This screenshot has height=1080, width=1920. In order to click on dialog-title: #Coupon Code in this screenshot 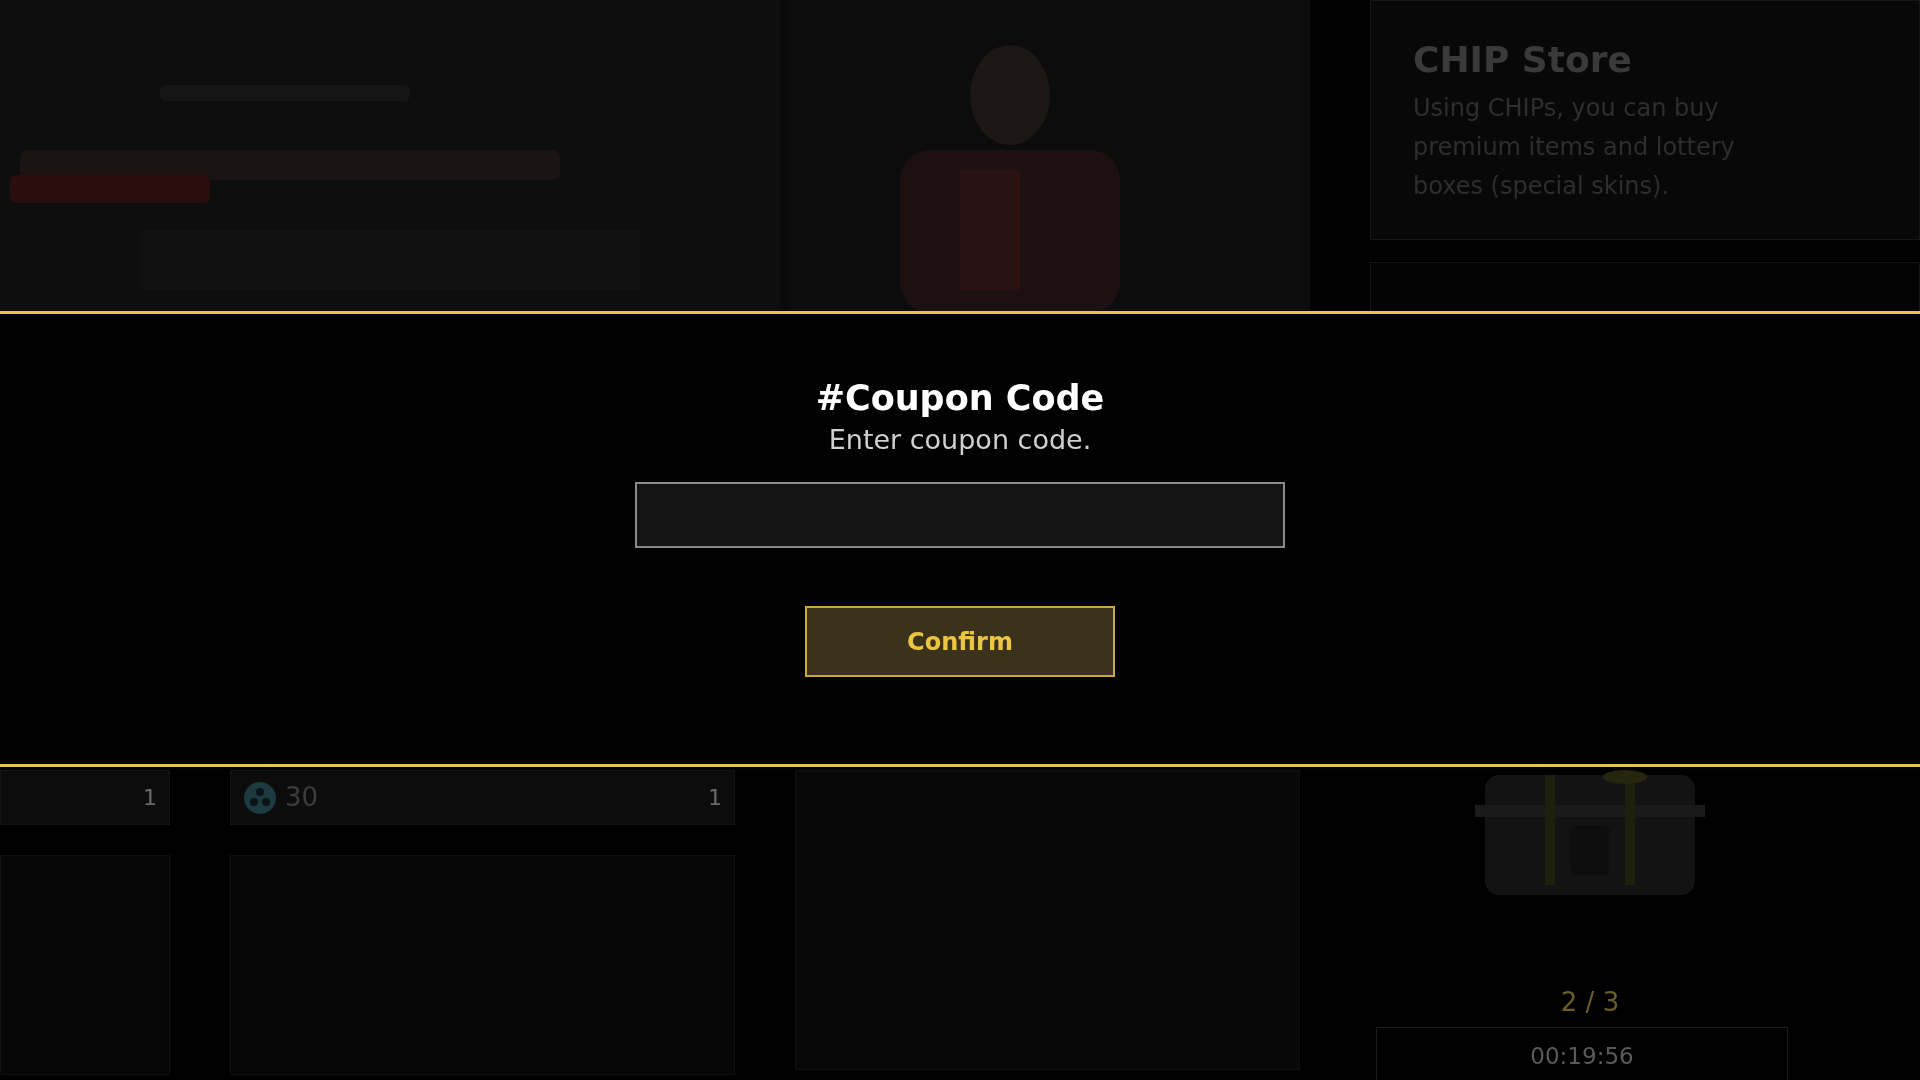, I will do `click(960, 398)`.